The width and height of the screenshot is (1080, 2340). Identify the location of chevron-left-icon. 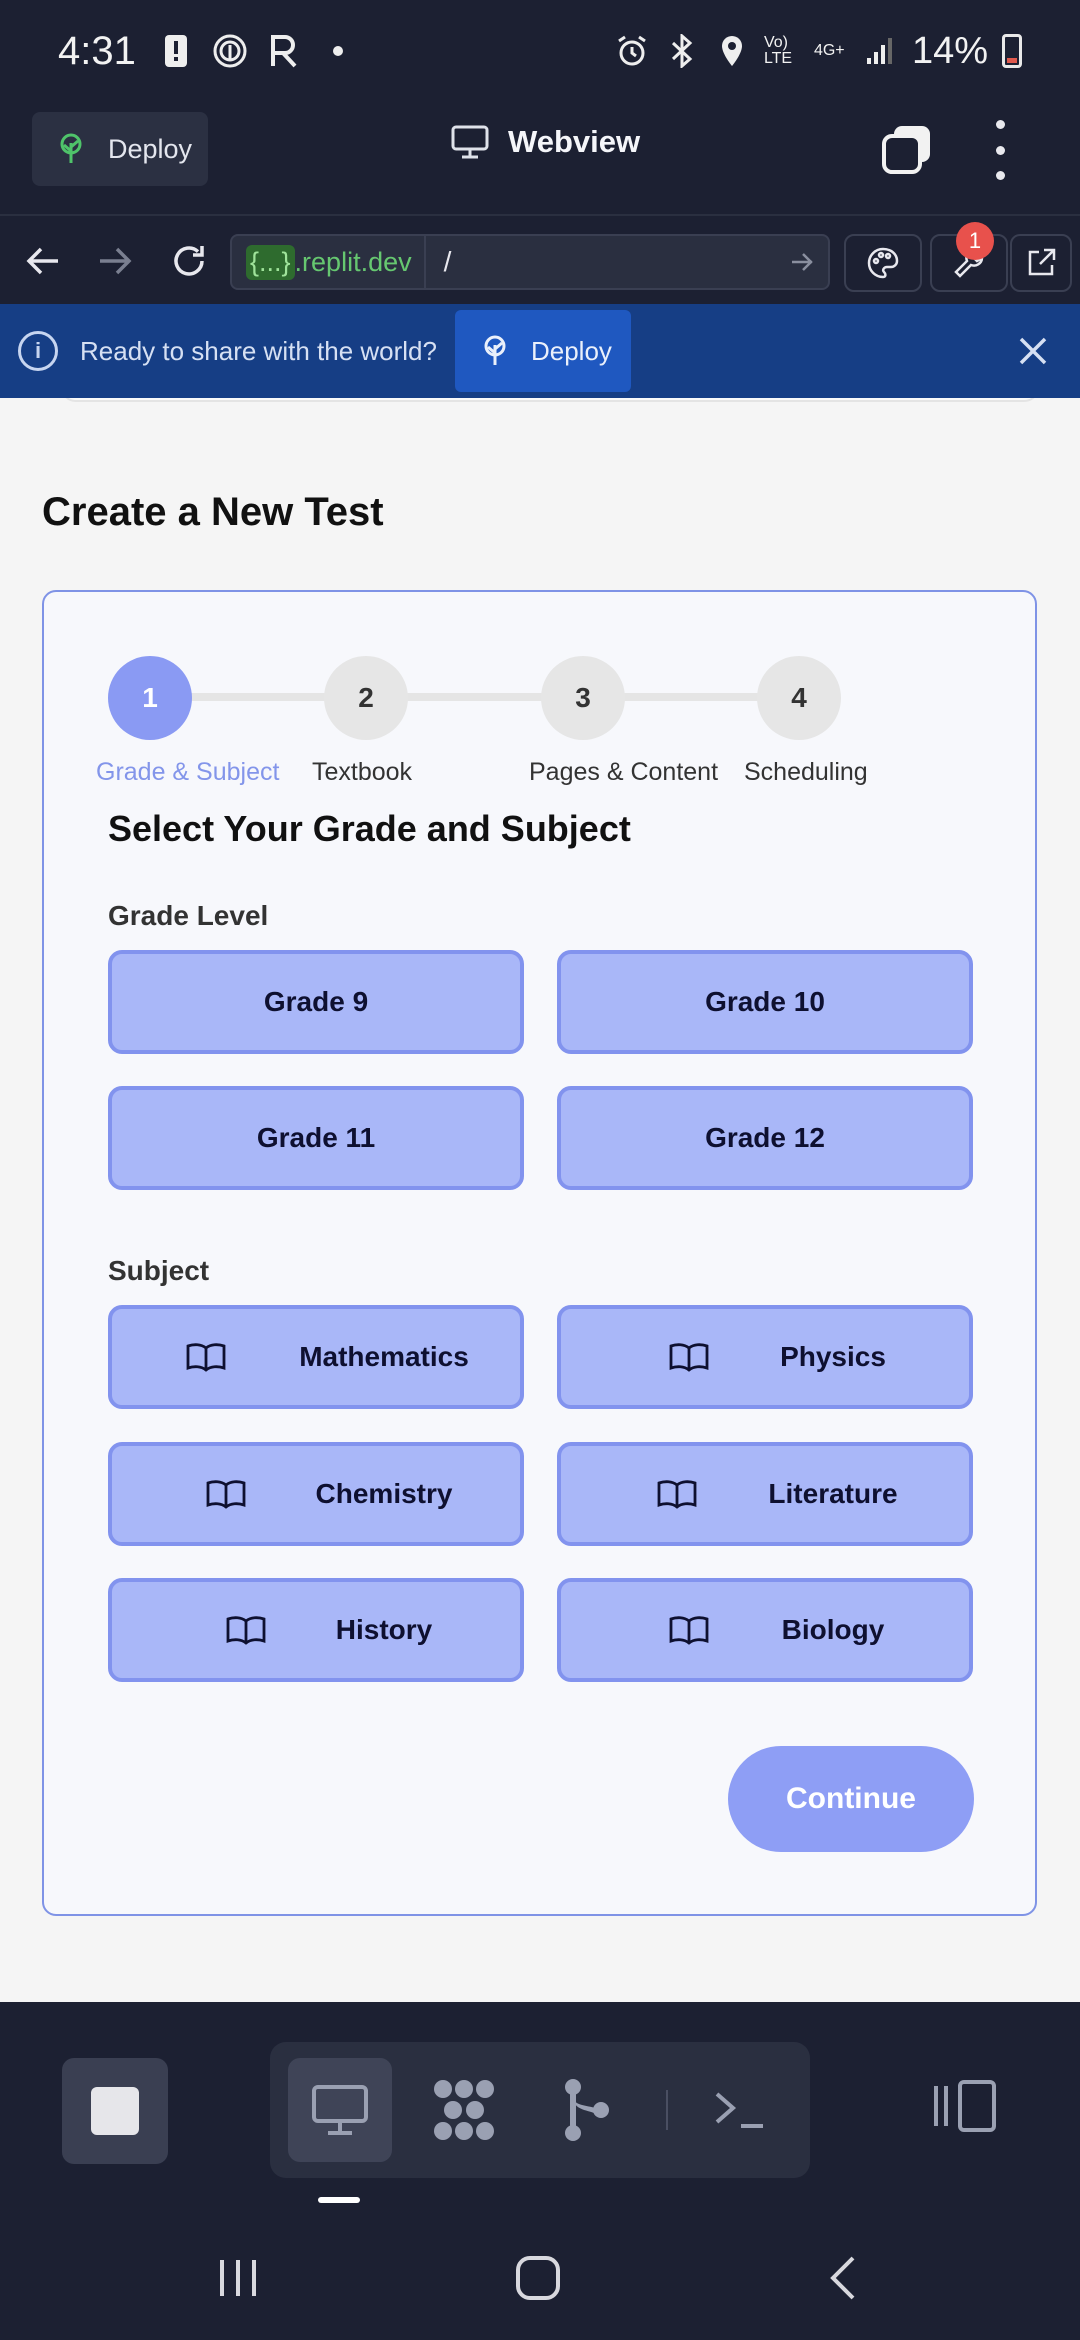
(842, 2278).